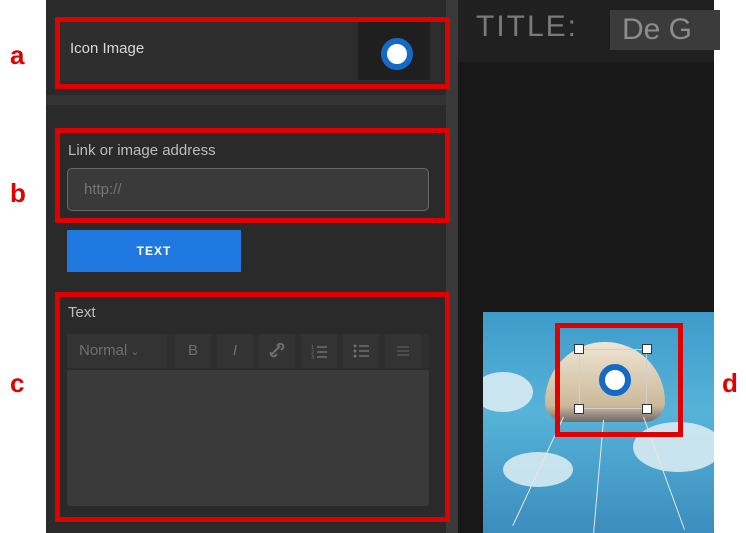 Image resolution: width=746 pixels, height=533 pixels. Describe the element at coordinates (252, 53) in the screenshot. I see `highlight-a` at that location.